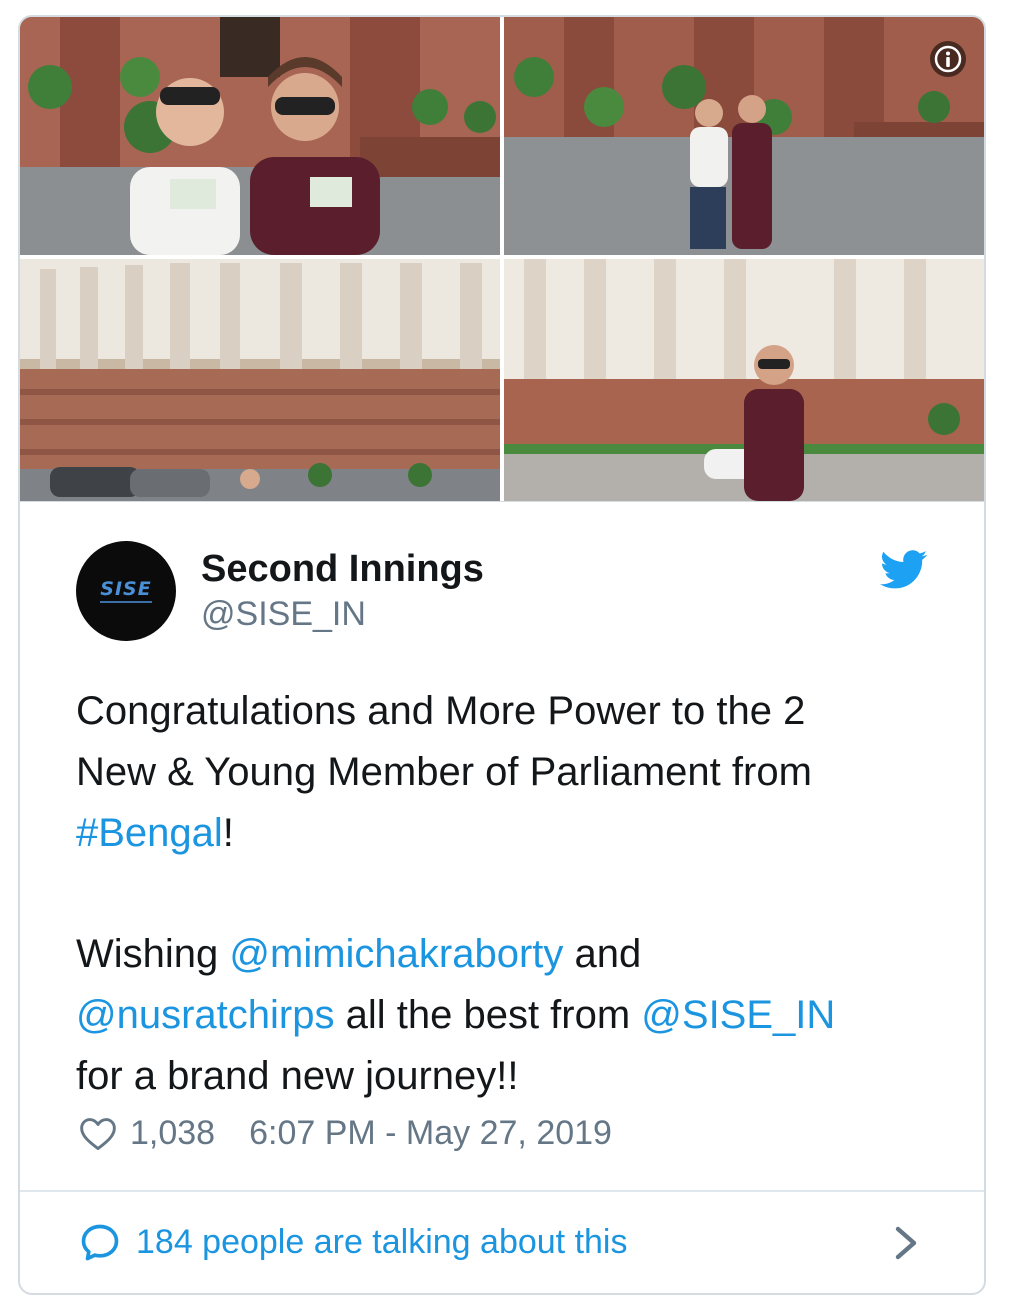  Describe the element at coordinates (488, 1015) in the screenshot. I see `tweet-text-fragment: all the best from` at that location.